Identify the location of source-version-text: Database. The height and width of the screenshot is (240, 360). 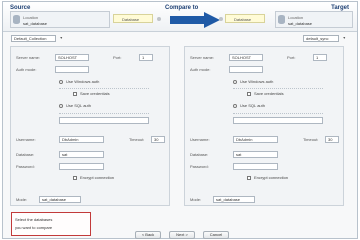
(131, 19).